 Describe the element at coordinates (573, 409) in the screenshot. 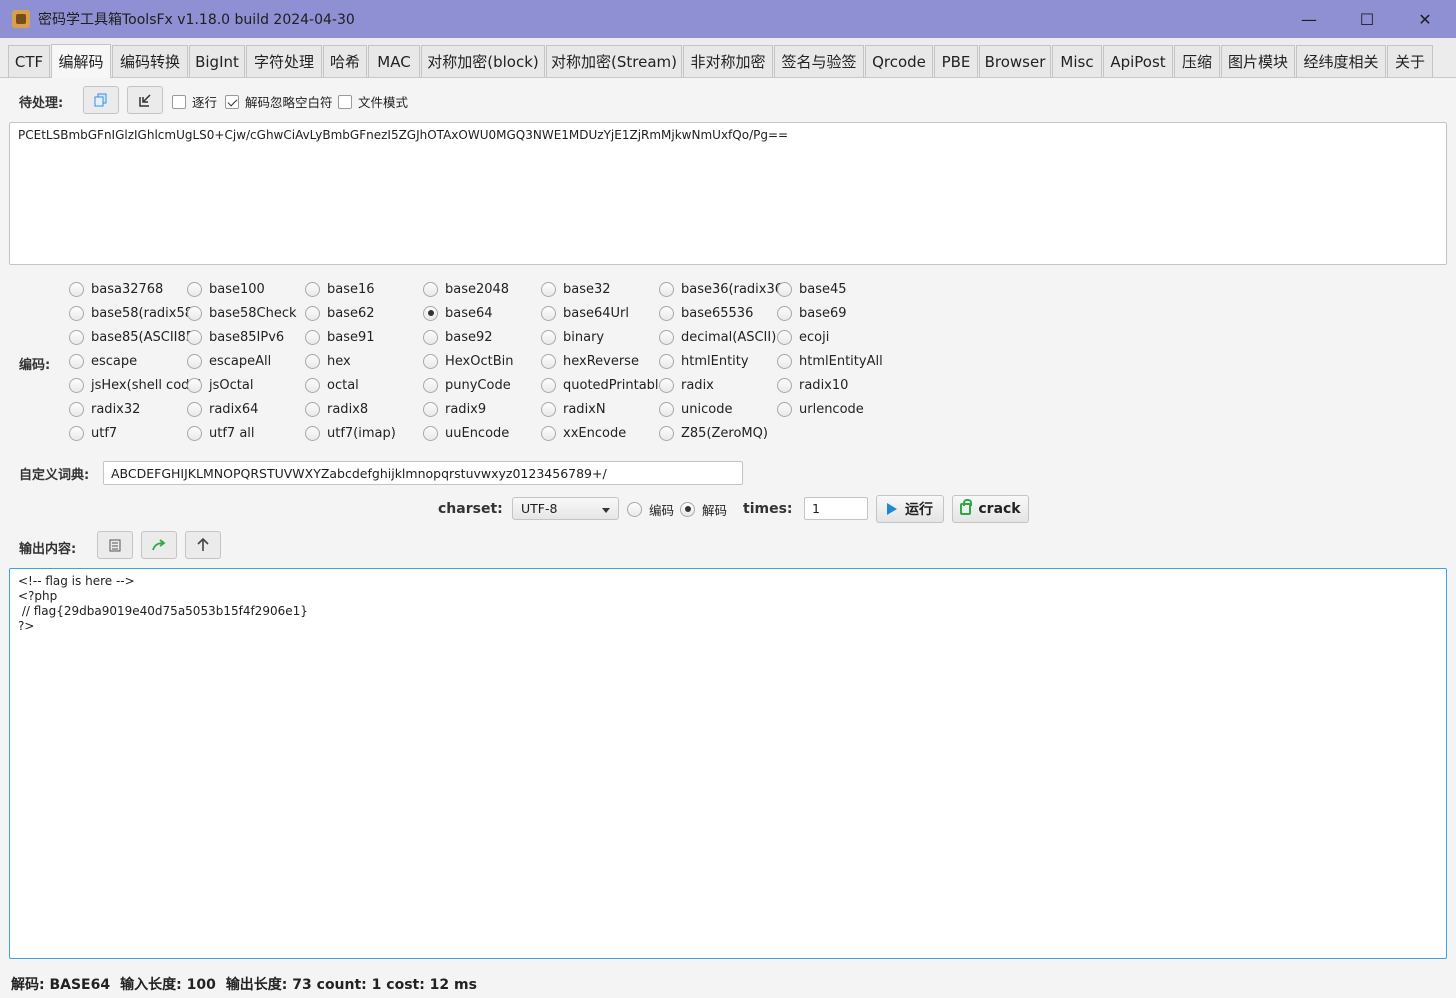

I see `encoding-option-radixn: radixN` at that location.